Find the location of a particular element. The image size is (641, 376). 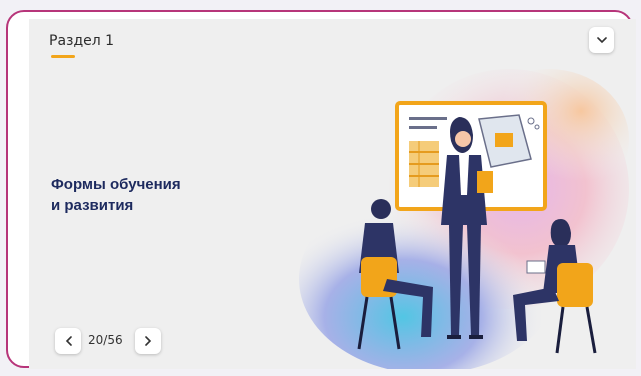

chevron-down-icon is located at coordinates (601, 39).